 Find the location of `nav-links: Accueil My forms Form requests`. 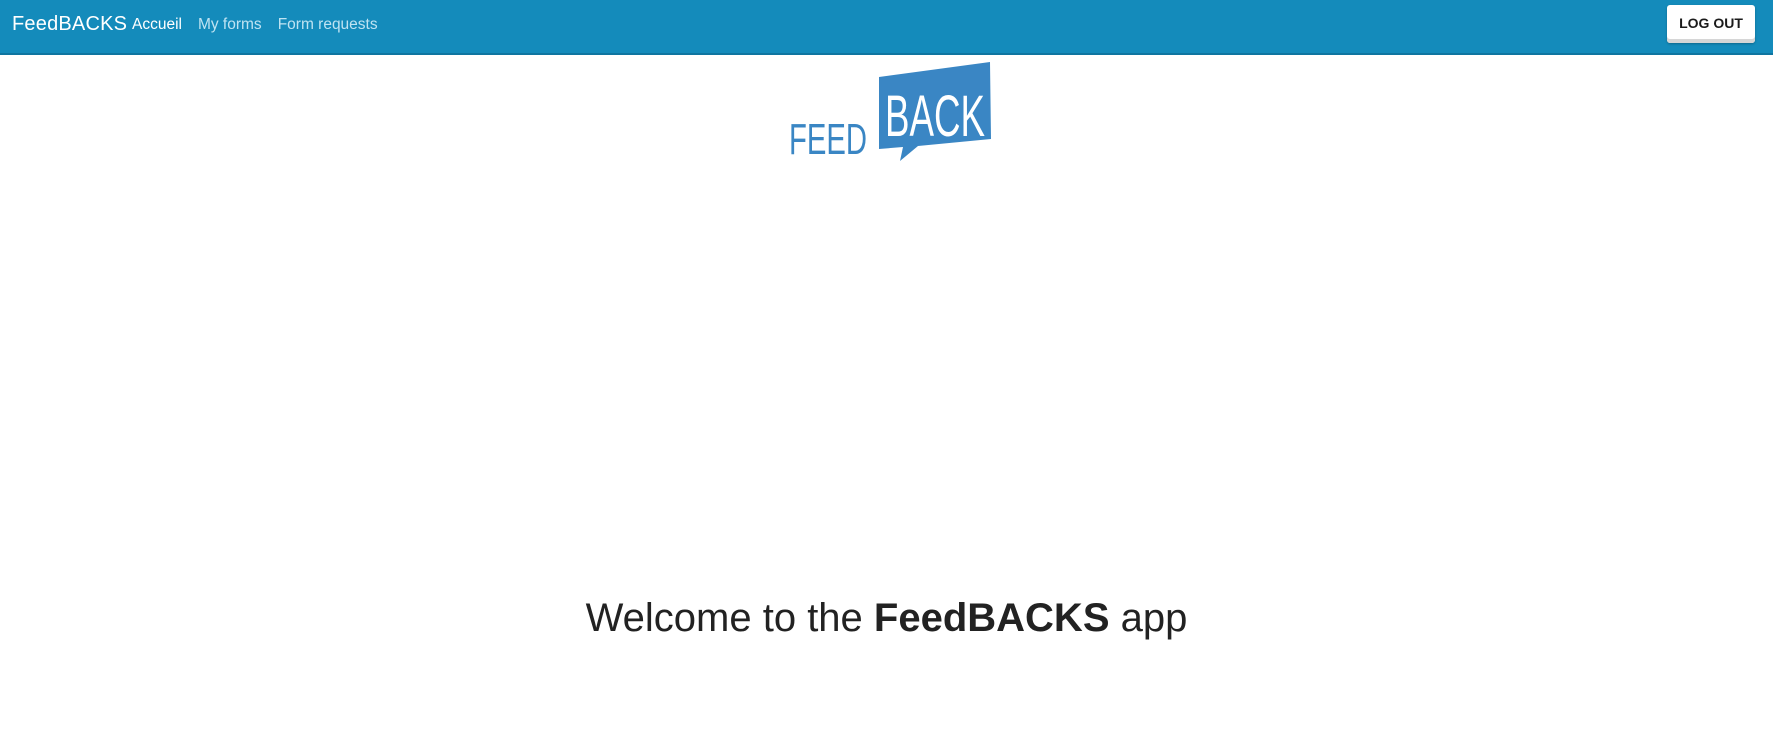

nav-links: Accueil My forms Form requests is located at coordinates (255, 25).